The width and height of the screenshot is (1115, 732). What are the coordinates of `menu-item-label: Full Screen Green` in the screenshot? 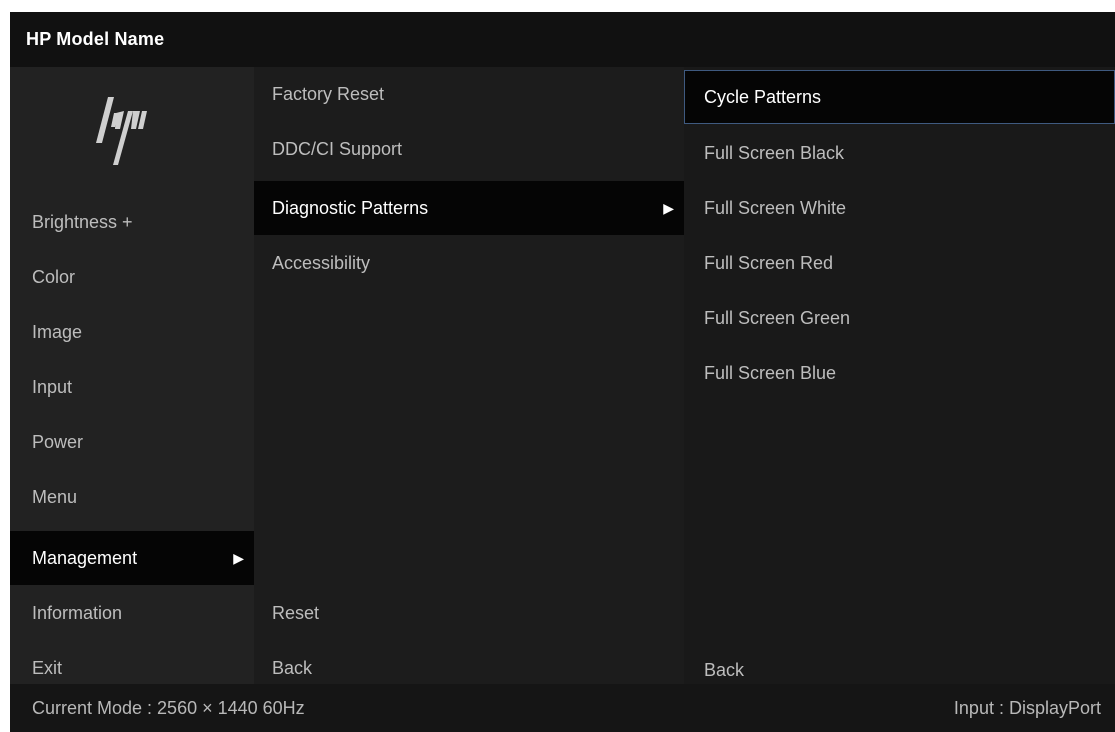 It's located at (777, 318).